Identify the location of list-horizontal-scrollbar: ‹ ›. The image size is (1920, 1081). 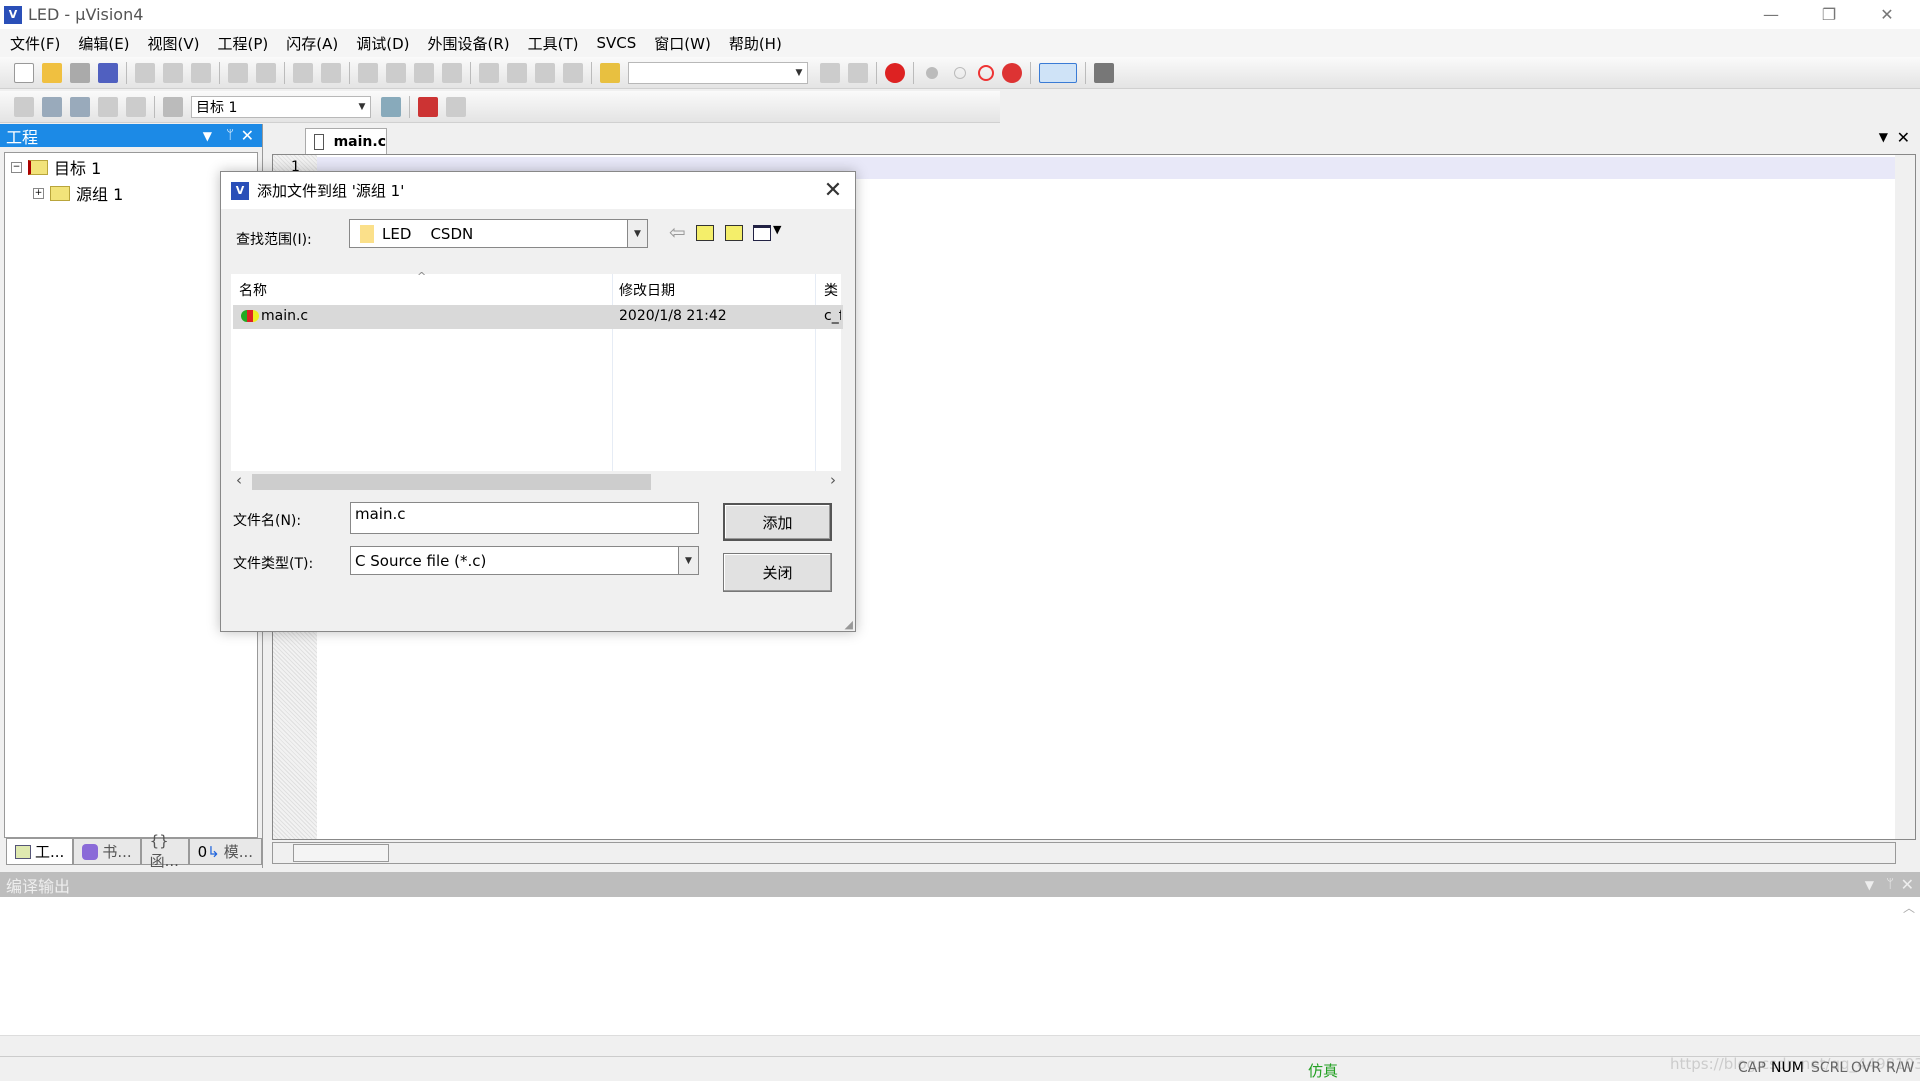
(536, 481).